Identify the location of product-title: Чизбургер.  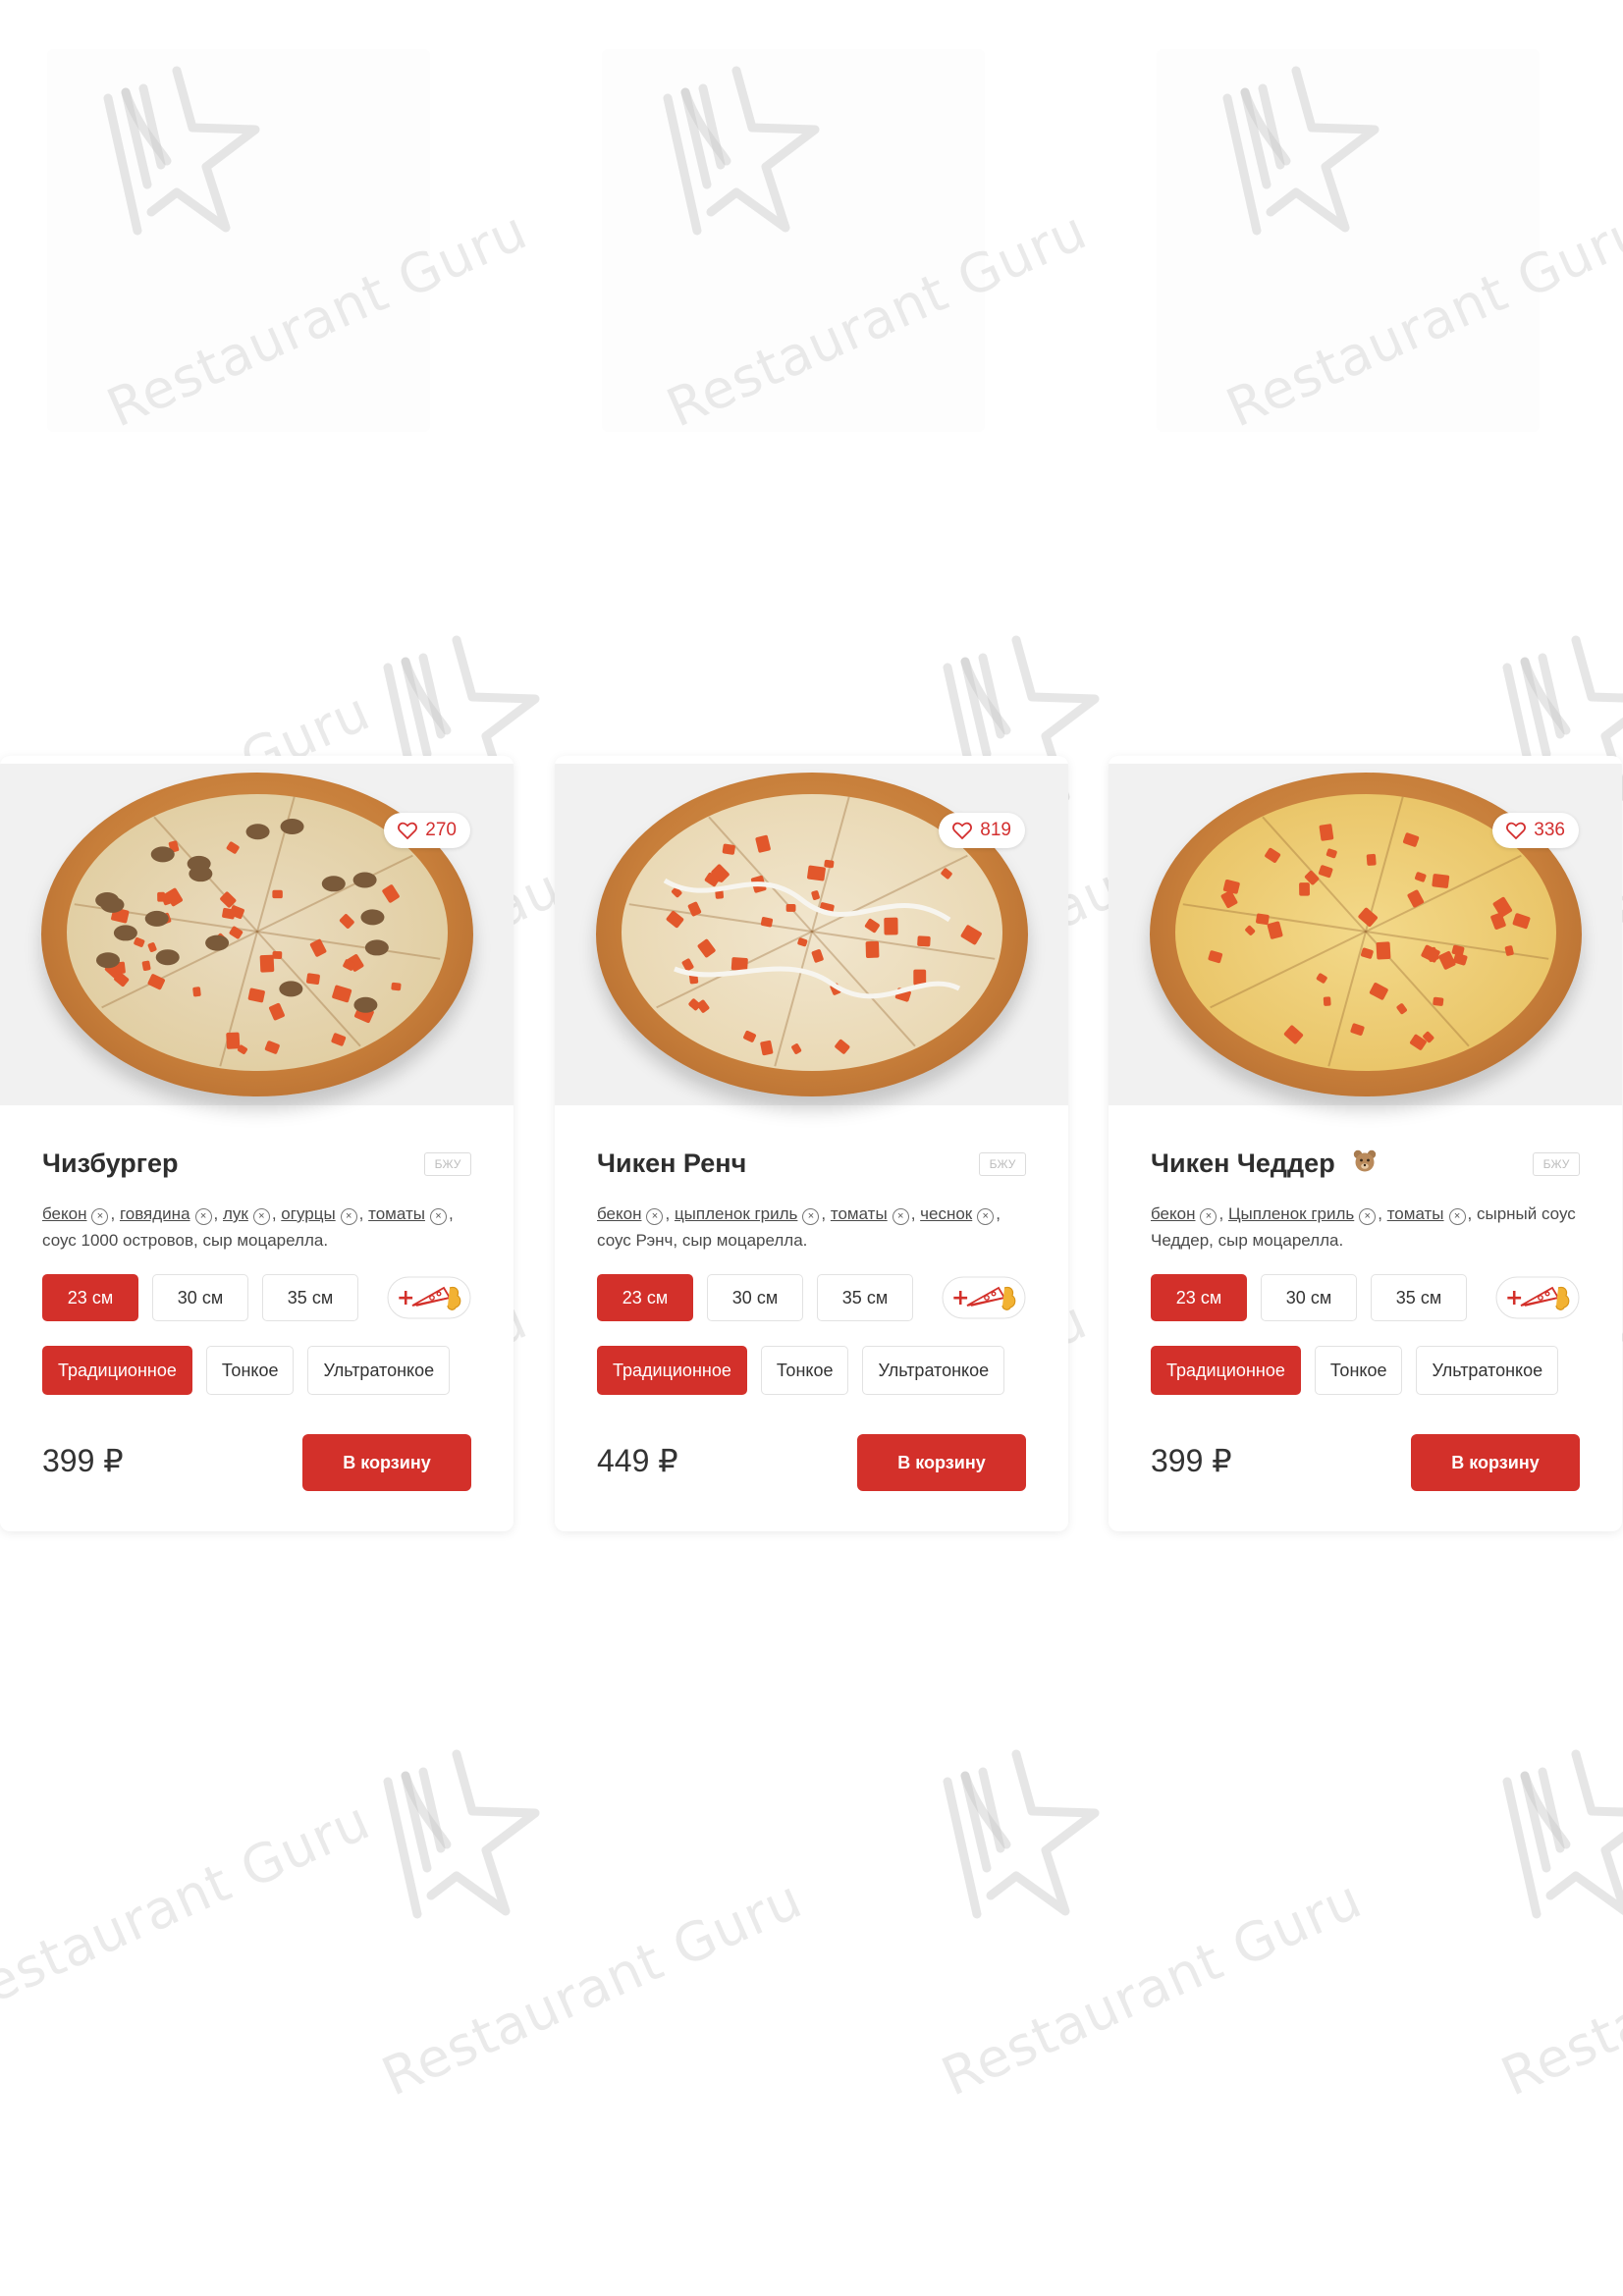
(110, 1163).